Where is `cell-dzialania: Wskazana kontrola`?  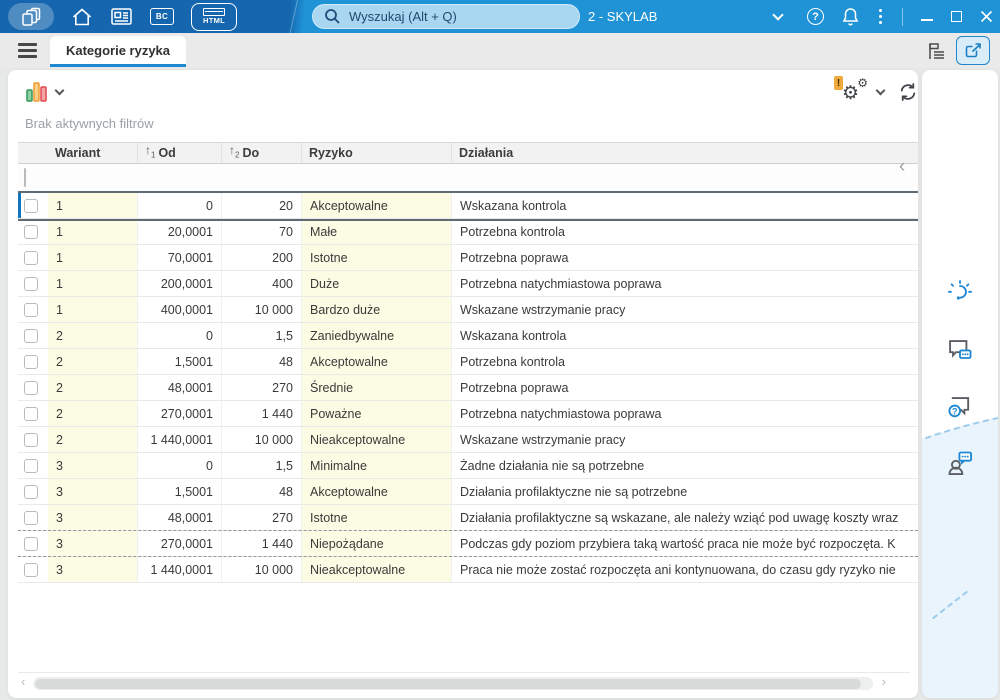 cell-dzialania: Wskazana kontrola is located at coordinates (685, 205).